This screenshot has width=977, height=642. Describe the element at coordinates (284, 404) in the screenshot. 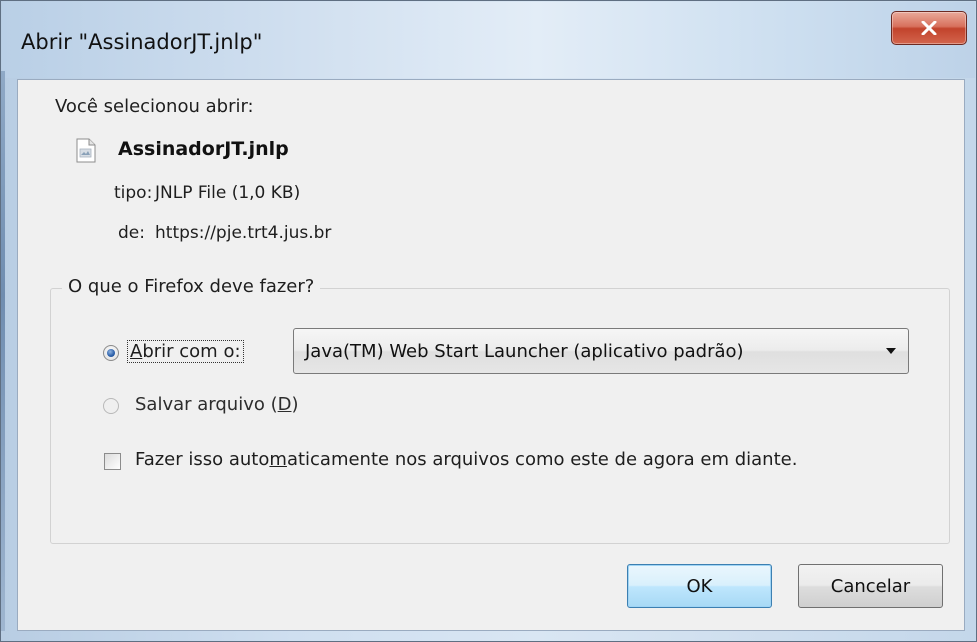

I see `save-file-accel: D` at that location.